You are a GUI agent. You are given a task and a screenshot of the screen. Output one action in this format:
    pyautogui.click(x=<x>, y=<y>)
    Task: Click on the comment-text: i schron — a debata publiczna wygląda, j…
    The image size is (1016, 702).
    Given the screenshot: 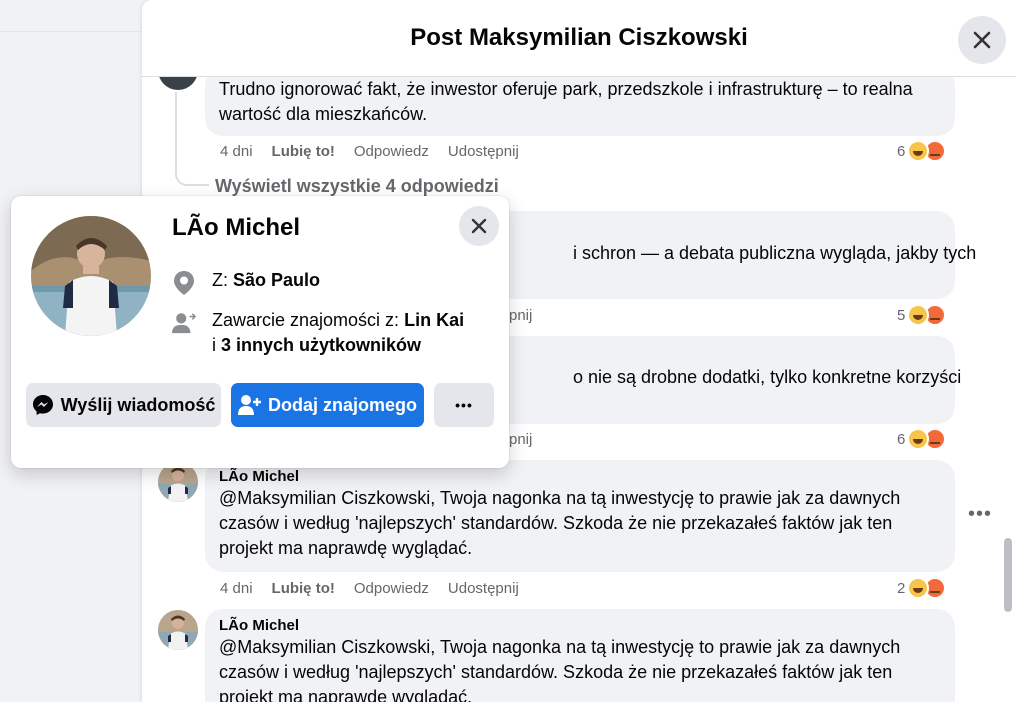 What is the action you would take?
    pyautogui.click(x=775, y=253)
    